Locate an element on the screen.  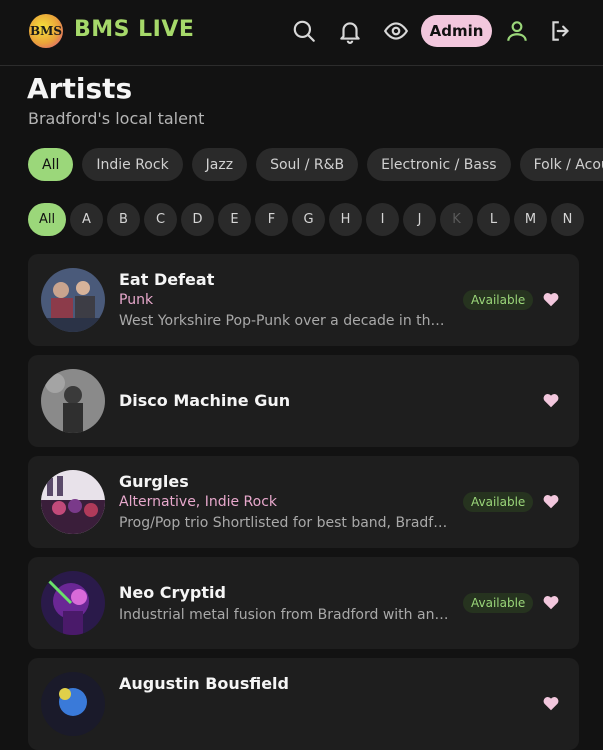
artist-name: Gurgles is located at coordinates (284, 483).